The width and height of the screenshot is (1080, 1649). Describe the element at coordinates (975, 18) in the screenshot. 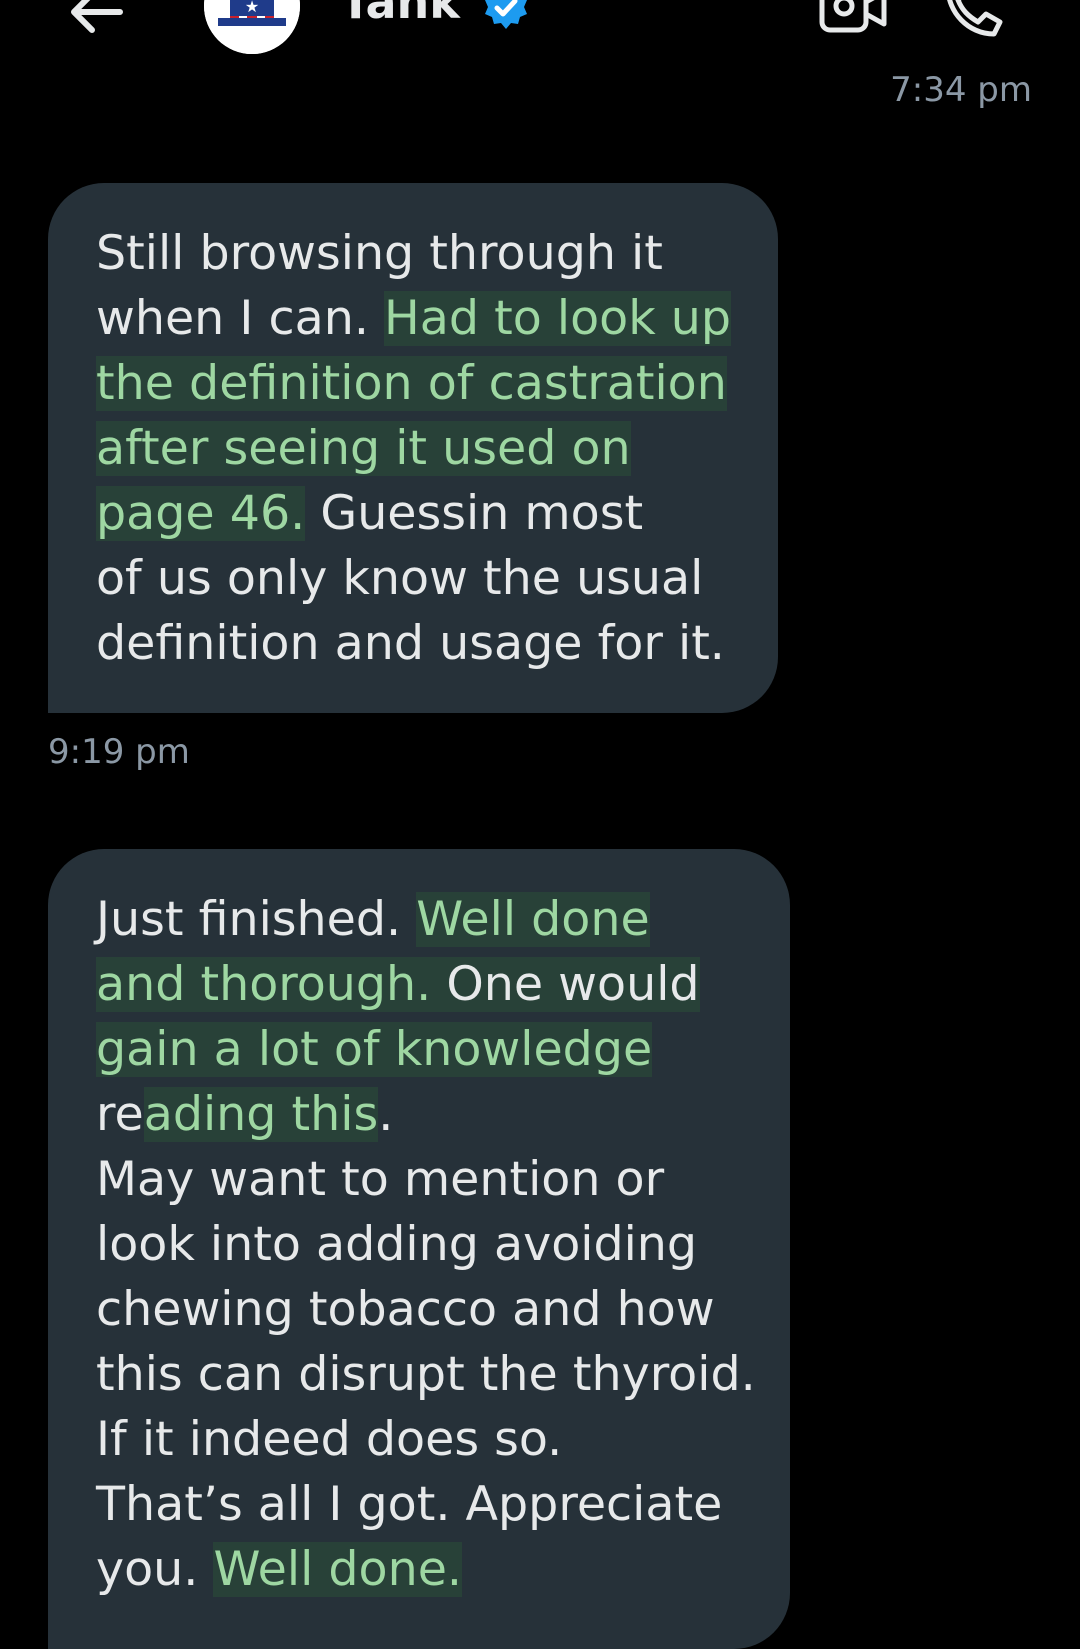

I see `phone-icon` at that location.